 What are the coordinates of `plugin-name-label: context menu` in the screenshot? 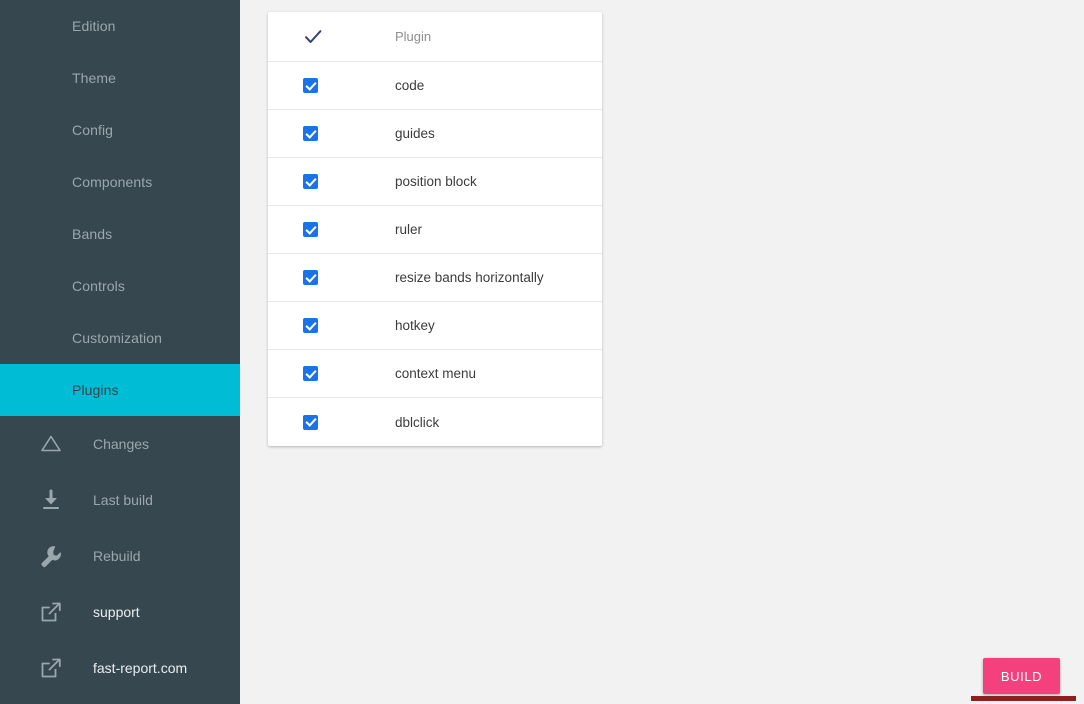 It's located at (436, 373).